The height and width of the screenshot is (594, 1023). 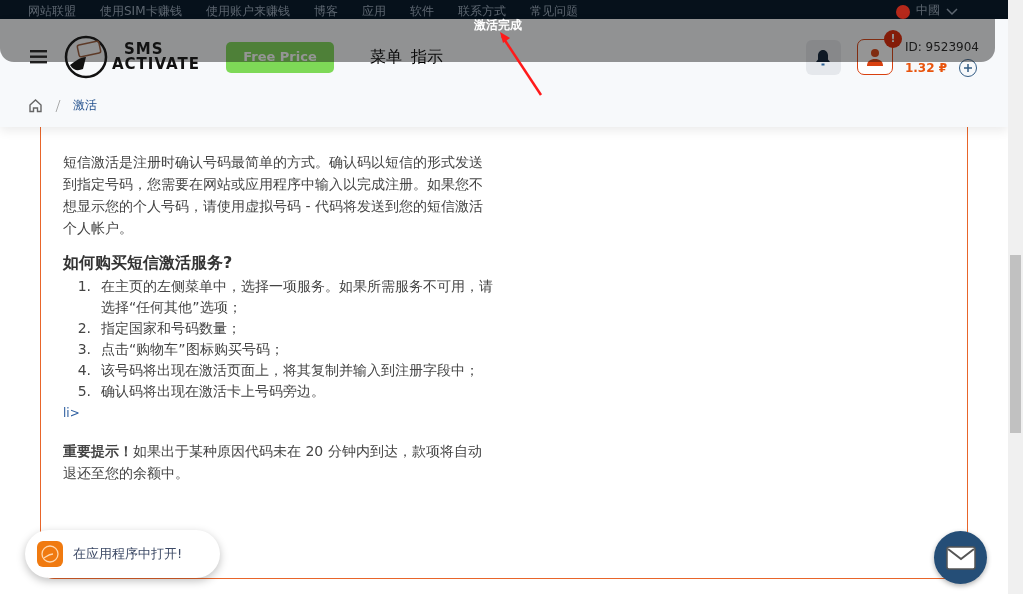 I want to click on step-text: 点击“购物车”图标购买号码；, so click(x=192, y=350).